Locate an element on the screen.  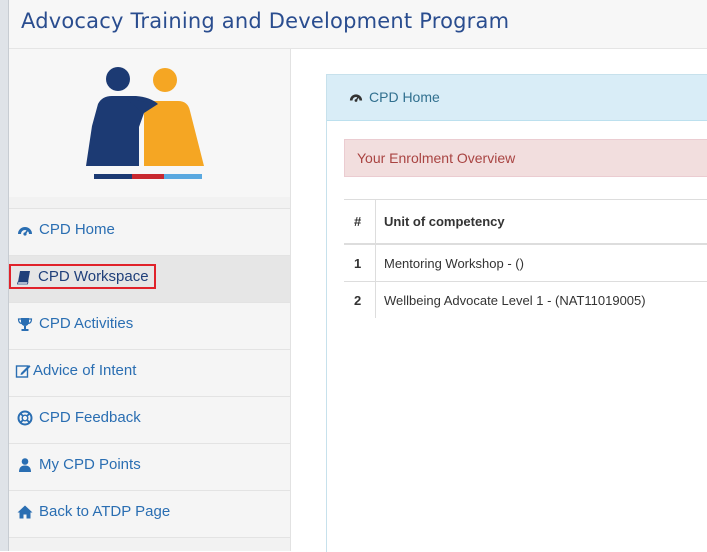
table-header-row: # Unit of competency is located at coordinates (525, 222).